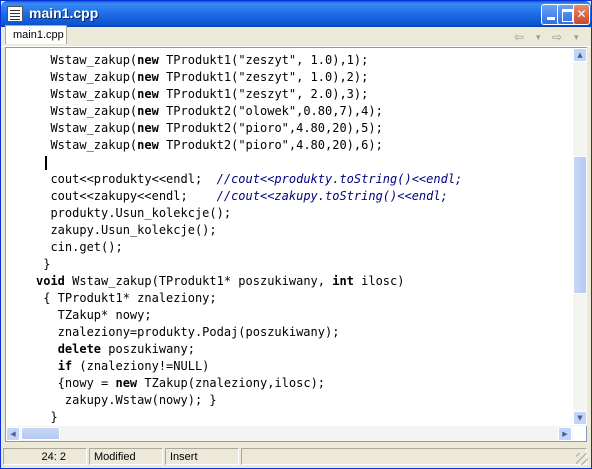  I want to click on title-bar: main1.cpp ✕, so click(296, 14).